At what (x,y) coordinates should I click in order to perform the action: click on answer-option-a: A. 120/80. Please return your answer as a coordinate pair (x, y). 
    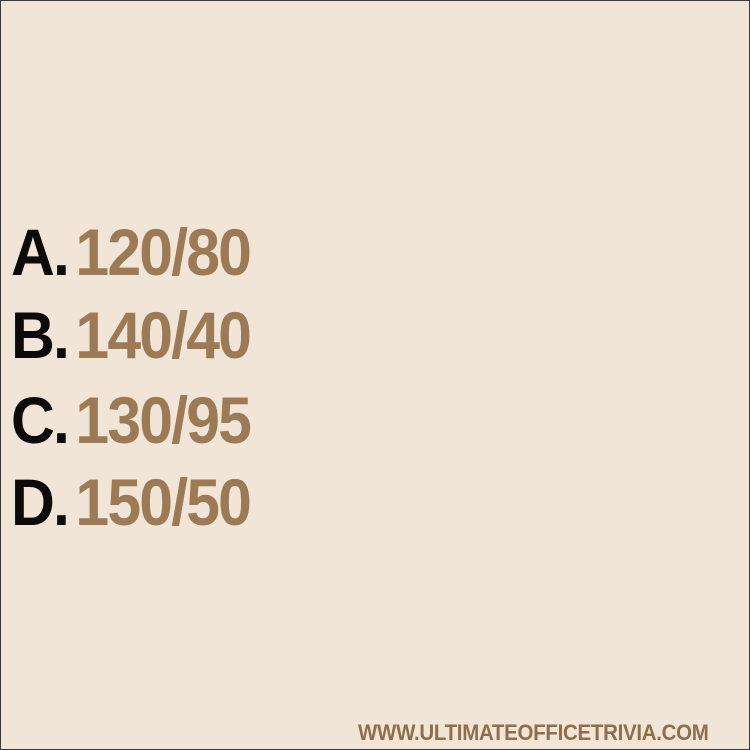
    Looking at the image, I should click on (131, 252).